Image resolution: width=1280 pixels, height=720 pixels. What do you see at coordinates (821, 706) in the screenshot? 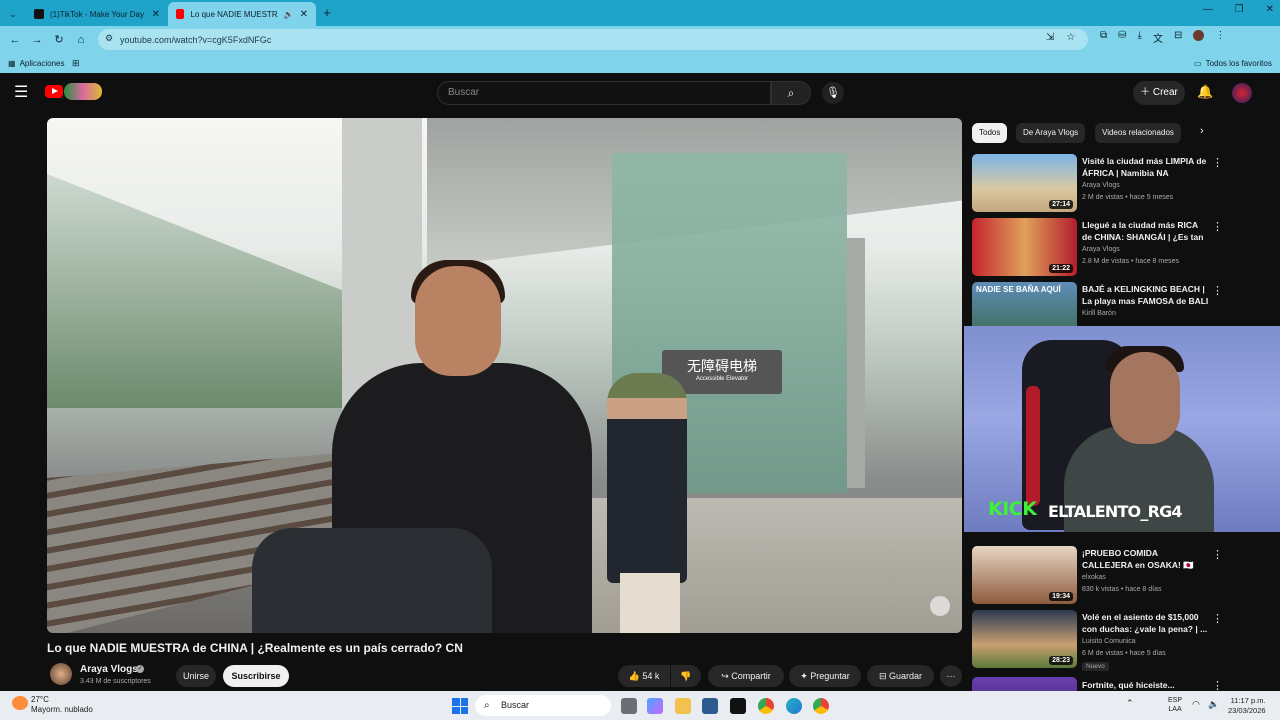
I see `chrome-alt-icon` at bounding box center [821, 706].